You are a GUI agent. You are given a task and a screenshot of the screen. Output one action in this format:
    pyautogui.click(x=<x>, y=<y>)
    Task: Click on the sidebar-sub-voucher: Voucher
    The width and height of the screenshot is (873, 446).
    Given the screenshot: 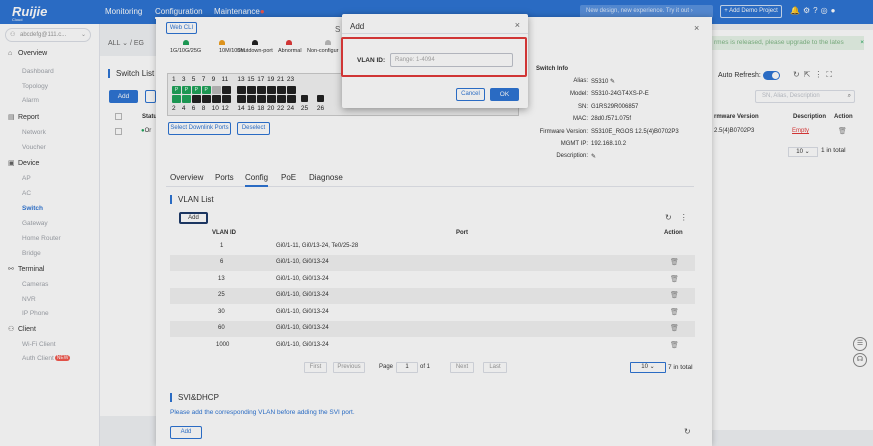 What is the action you would take?
    pyautogui.click(x=34, y=147)
    